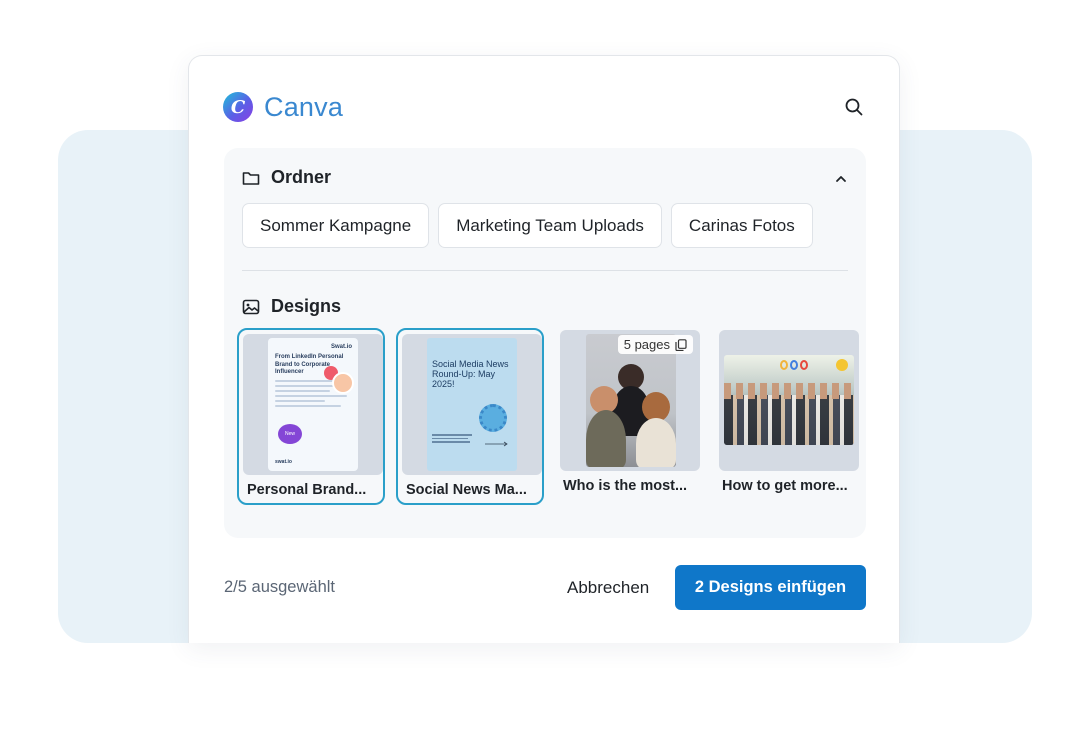  I want to click on design-thumbnail: 5 pages, so click(630, 400).